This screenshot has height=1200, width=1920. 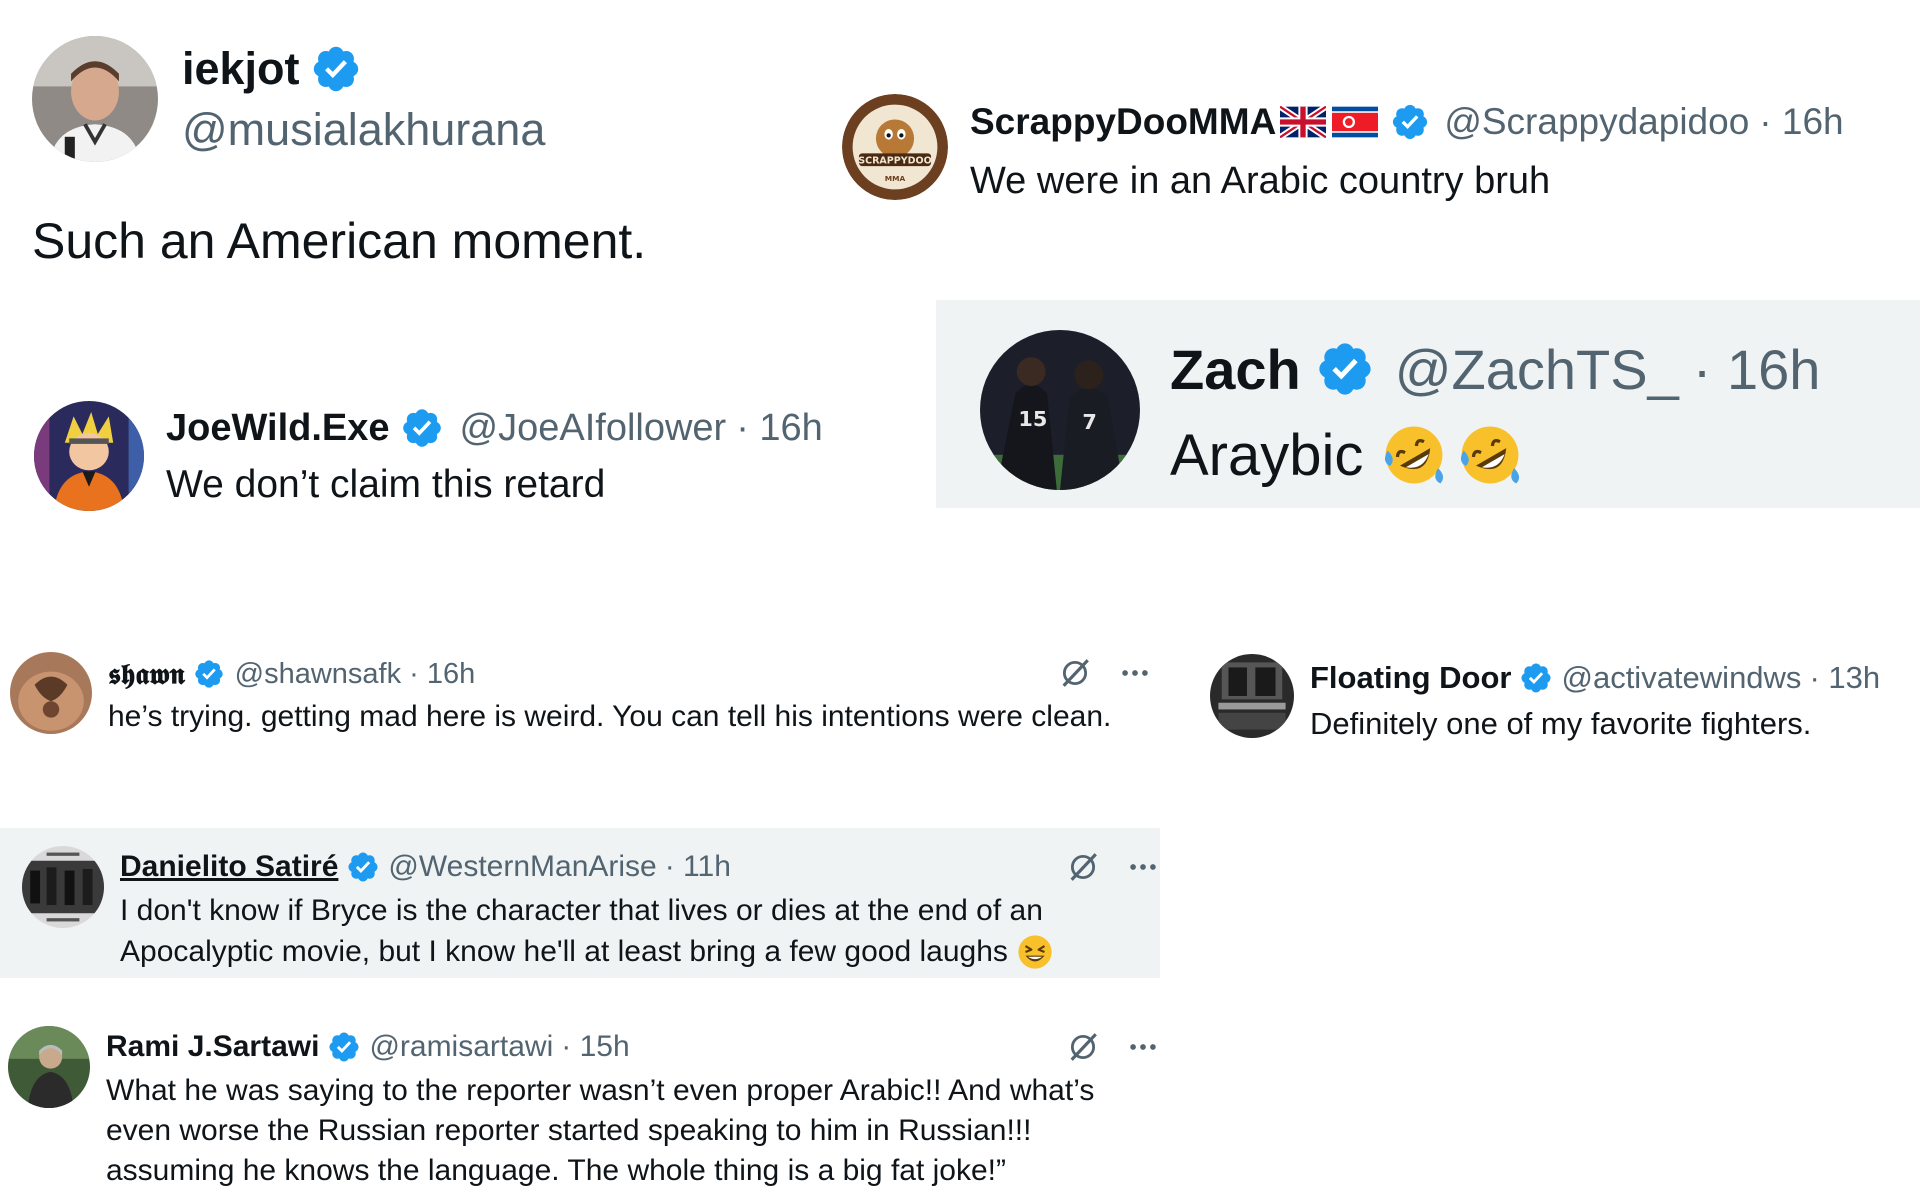 What do you see at coordinates (698, 867) in the screenshot?
I see `timestamp: · 11h` at bounding box center [698, 867].